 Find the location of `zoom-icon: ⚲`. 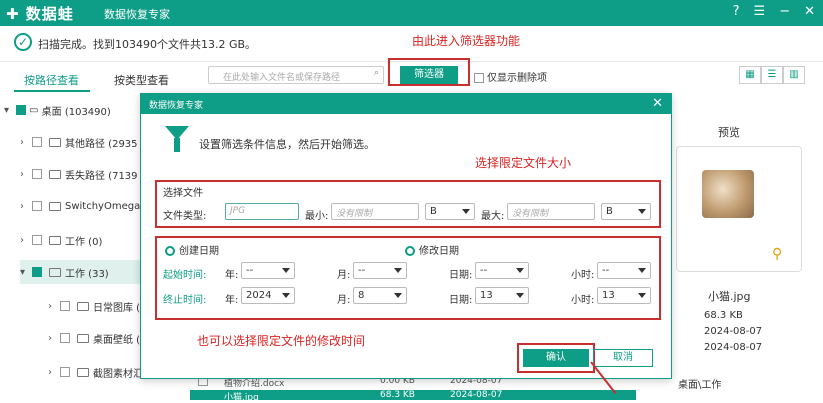

zoom-icon: ⚲ is located at coordinates (777, 254).